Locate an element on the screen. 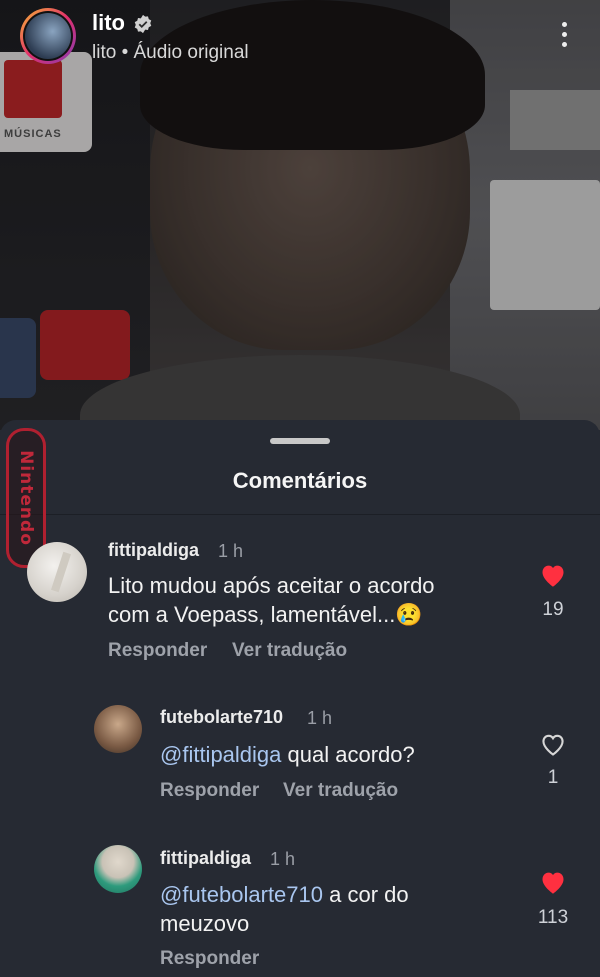  more-options-icon is located at coordinates (564, 37).